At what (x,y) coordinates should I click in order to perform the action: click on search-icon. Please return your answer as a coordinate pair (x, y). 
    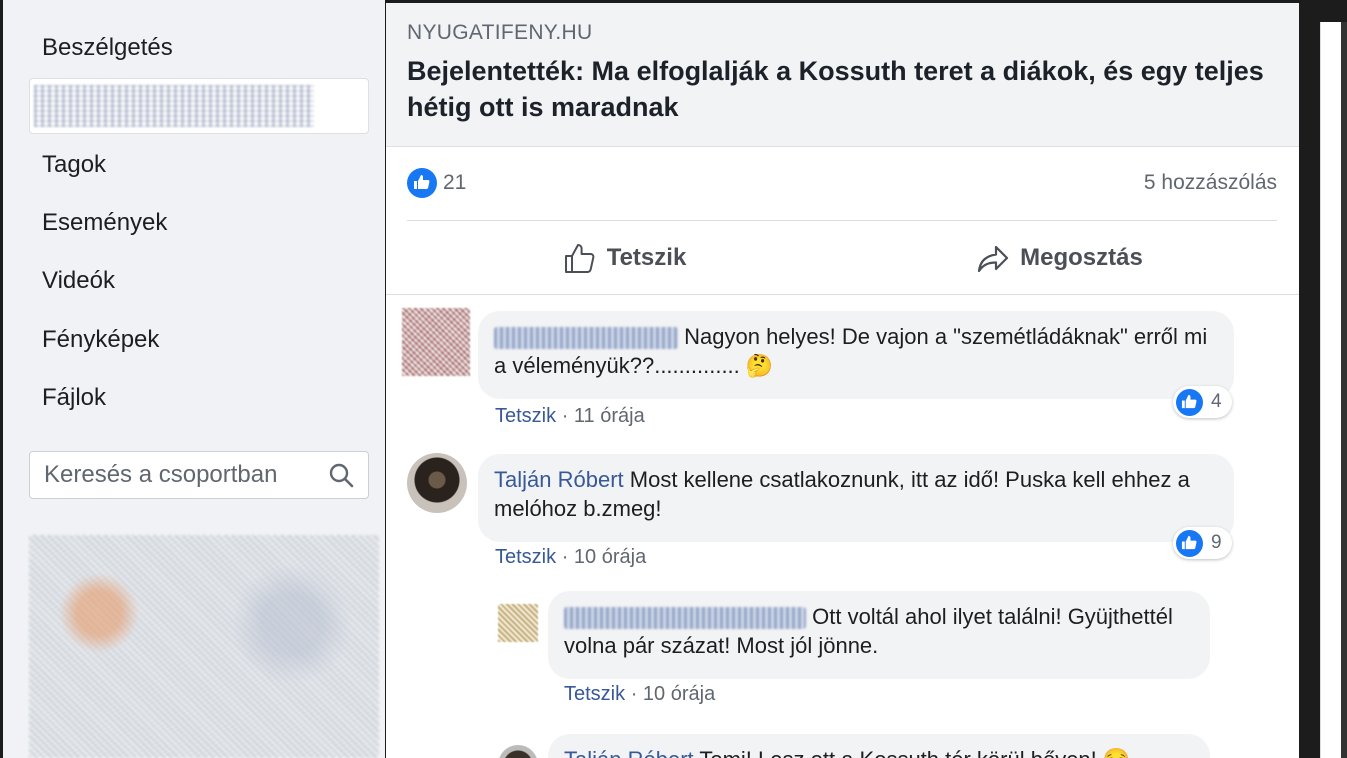
    Looking at the image, I should click on (341, 475).